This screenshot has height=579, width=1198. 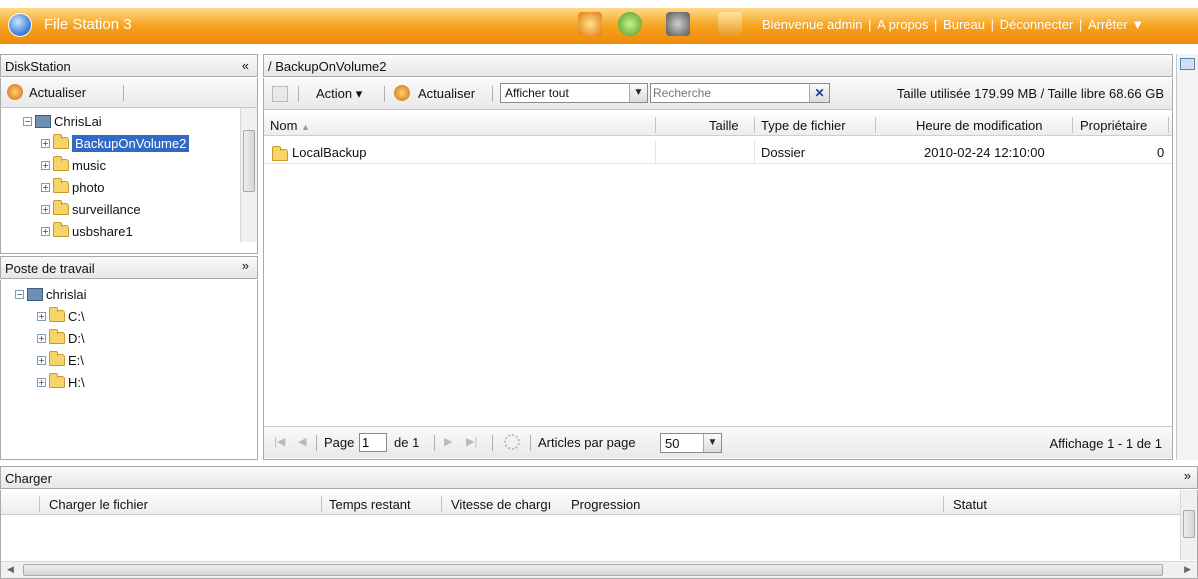 I want to click on col-status: Statut, so click(x=970, y=504).